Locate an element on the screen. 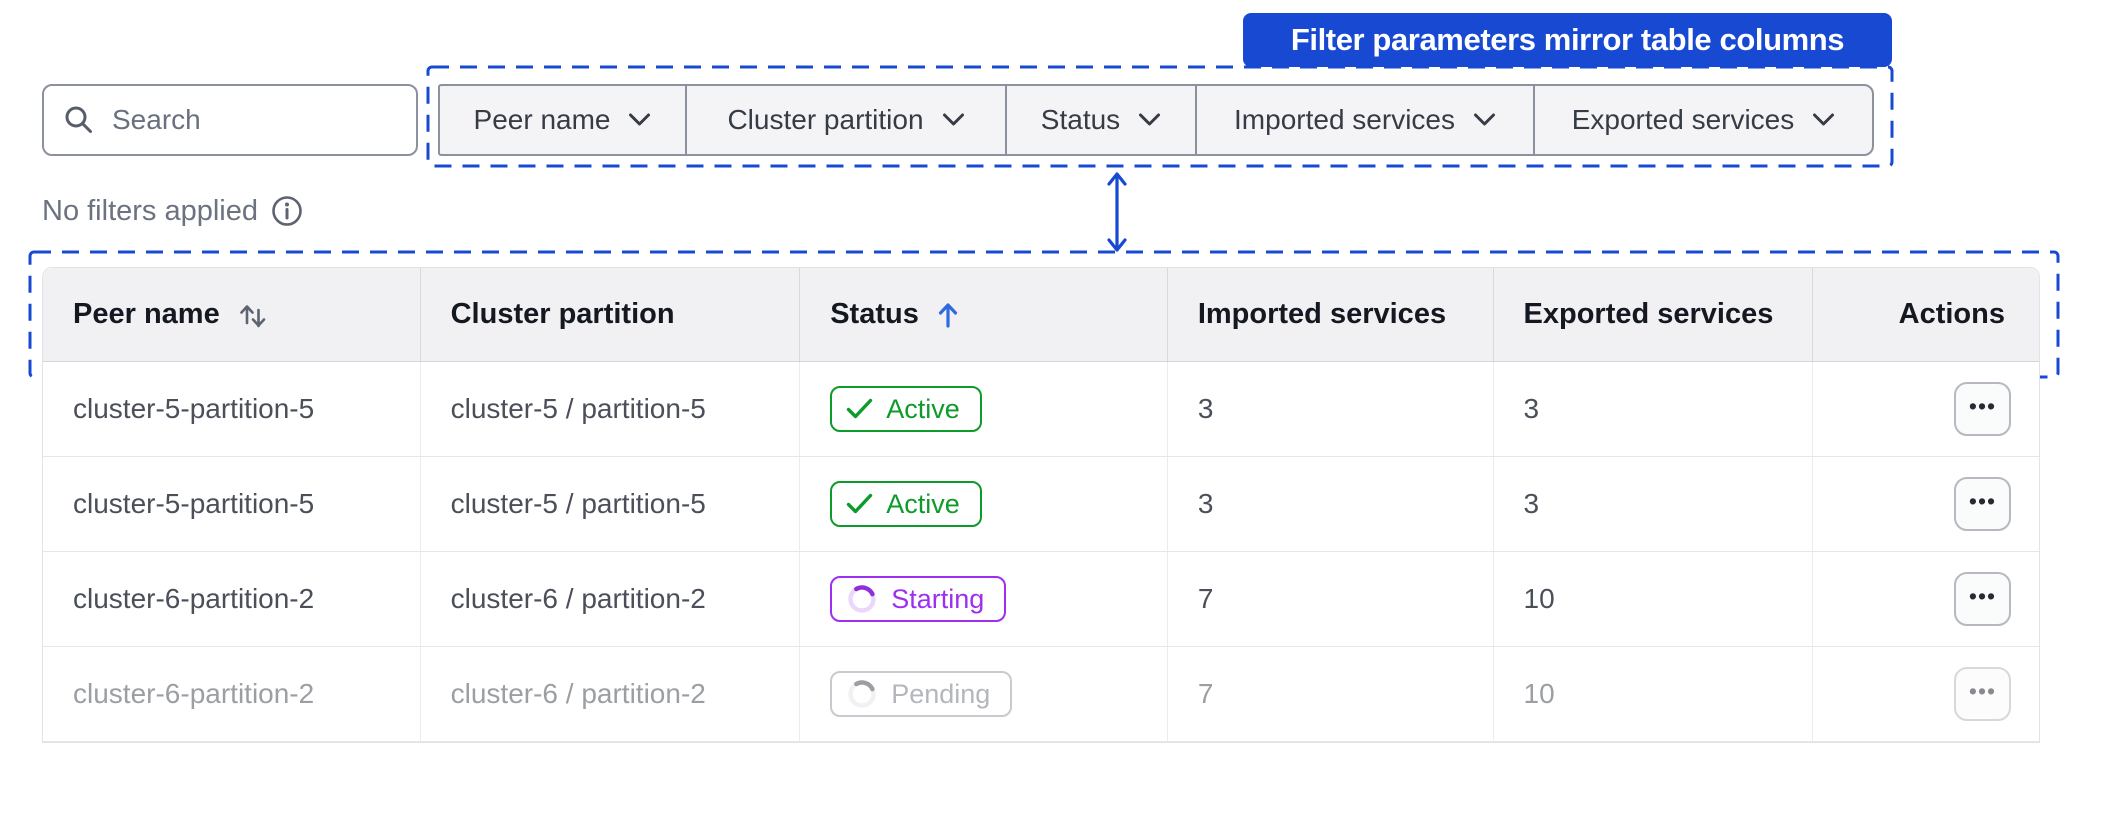  filters-status: No filters applied is located at coordinates (173, 211).